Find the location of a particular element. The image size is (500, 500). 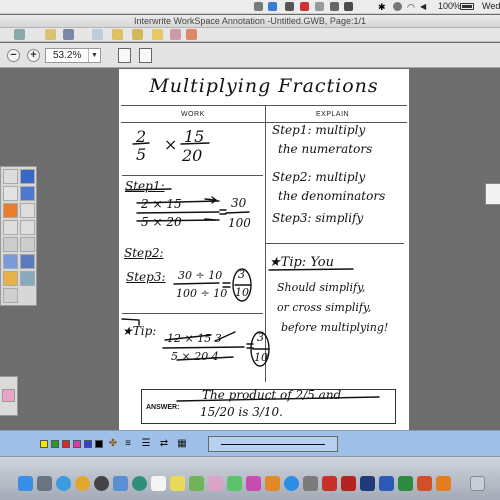

photoshop-icon is located at coordinates (367, 483).